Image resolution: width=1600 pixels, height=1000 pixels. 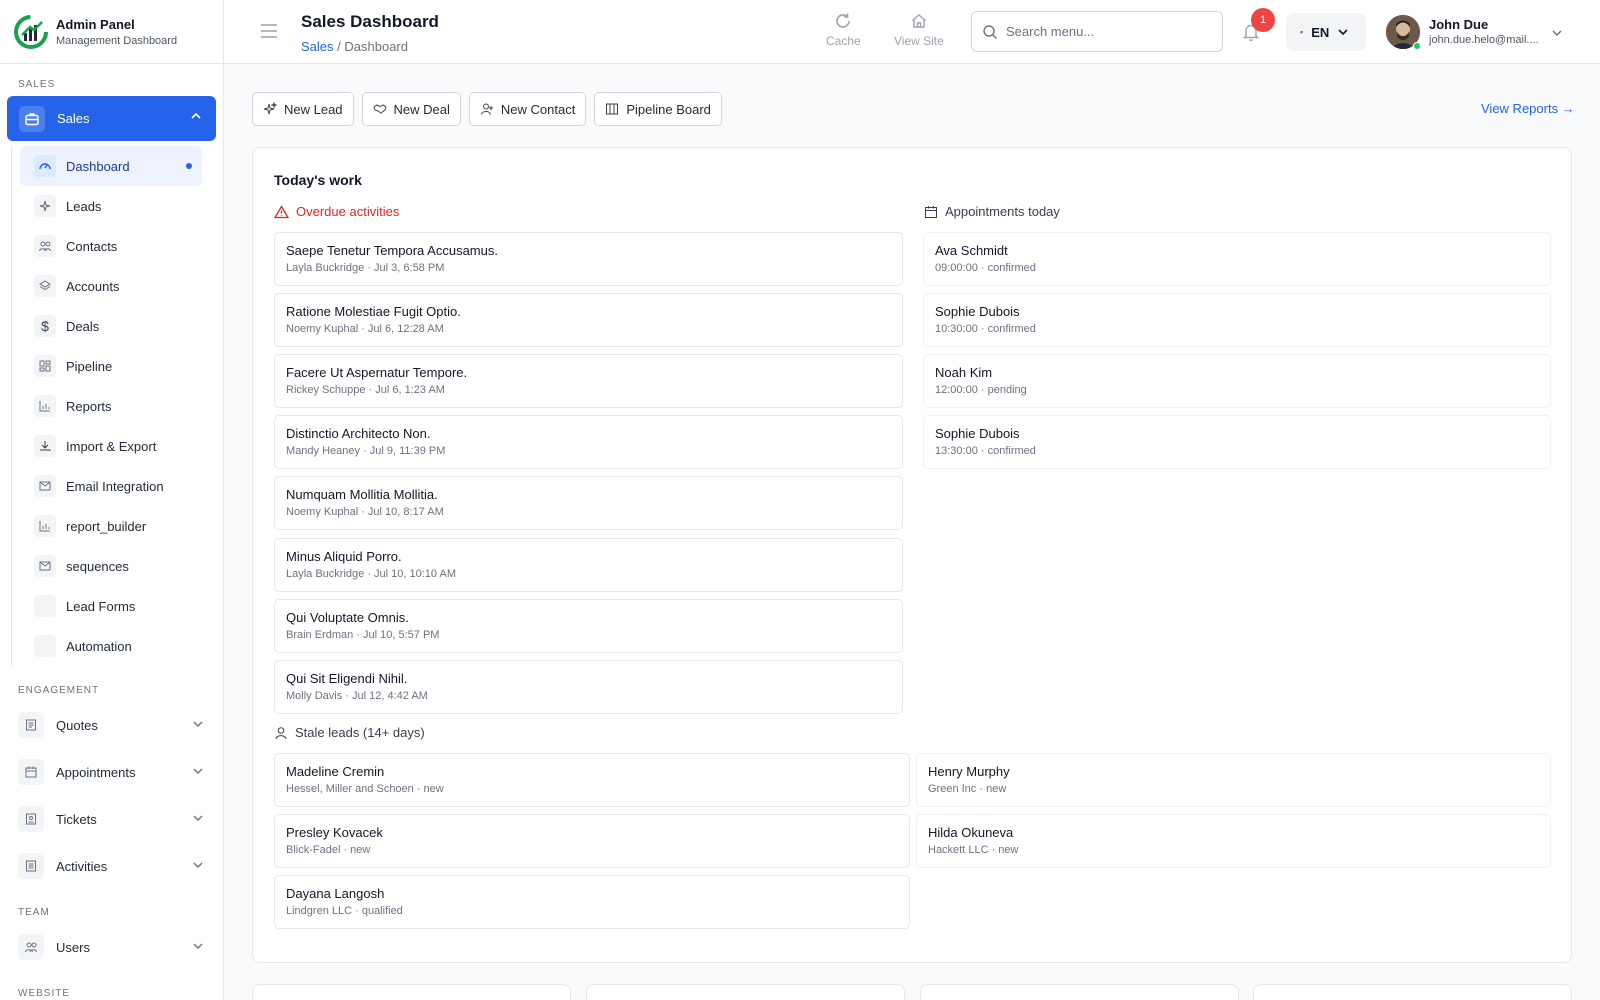 What do you see at coordinates (373, 311) in the screenshot?
I see `activity-title: Ratione Molestiae Fugit Optio.` at bounding box center [373, 311].